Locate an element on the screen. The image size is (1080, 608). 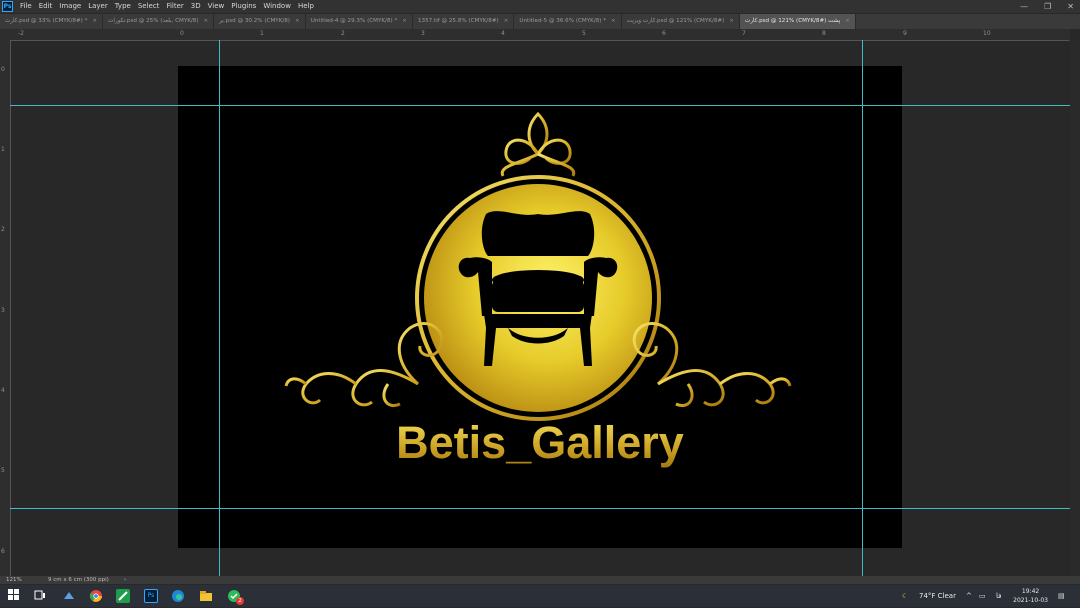
tray-chevron-up-icon: ^ is located at coordinates (969, 596).